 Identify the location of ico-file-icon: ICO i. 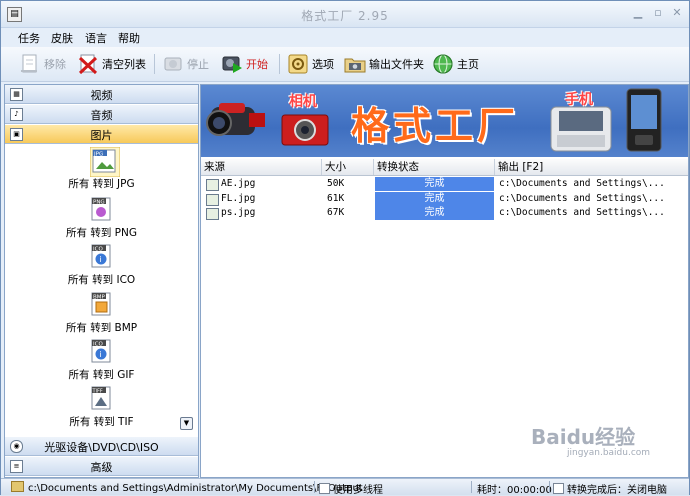
(101, 256).